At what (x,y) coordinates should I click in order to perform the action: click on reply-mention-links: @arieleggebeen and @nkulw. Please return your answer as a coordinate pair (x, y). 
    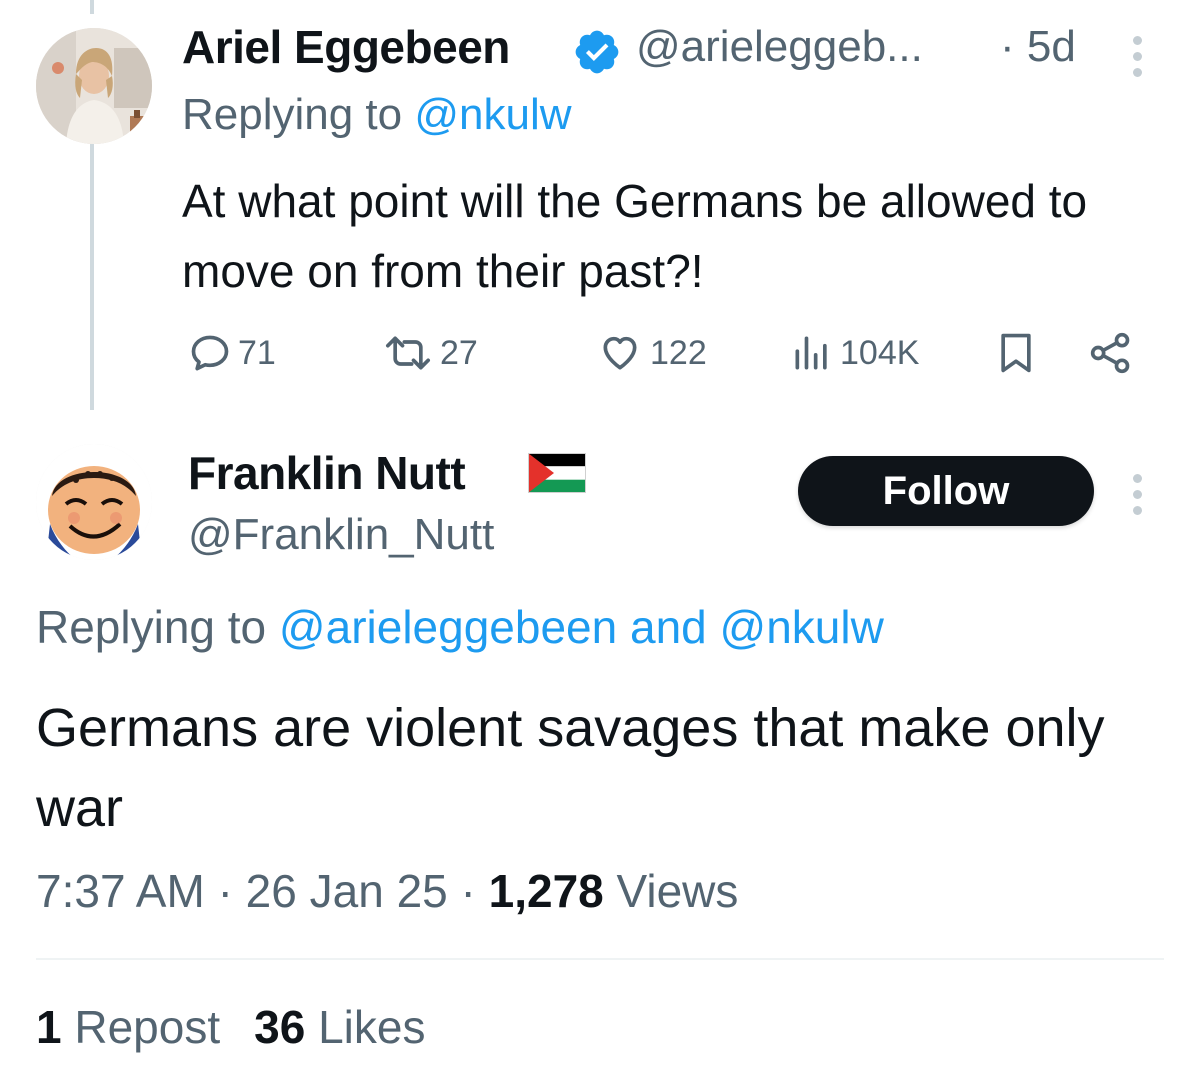
    Looking at the image, I should click on (581, 627).